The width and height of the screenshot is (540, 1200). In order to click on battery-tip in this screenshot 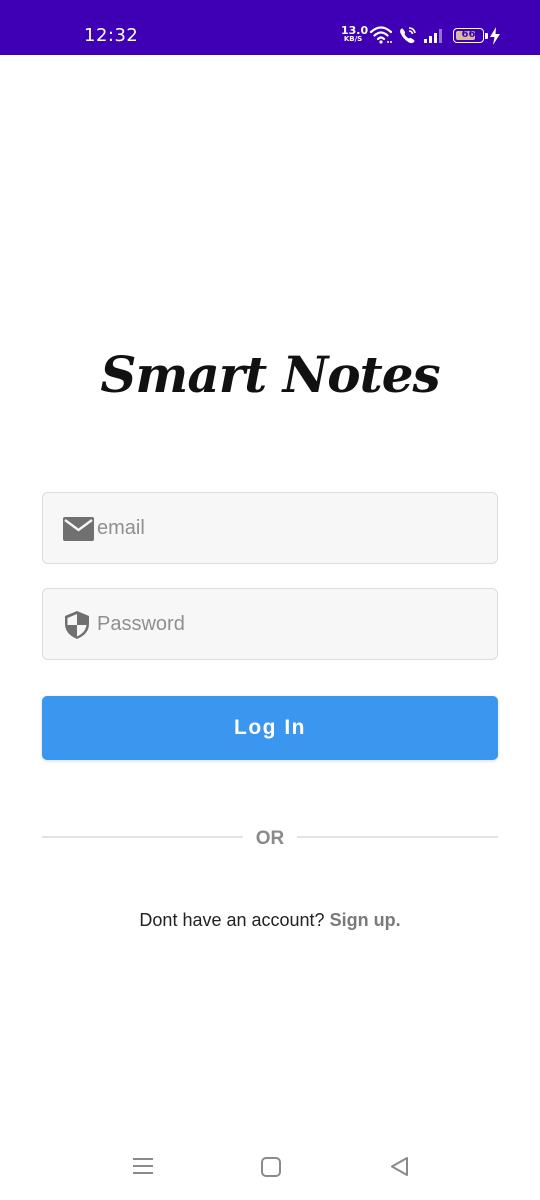, I will do `click(486, 36)`.